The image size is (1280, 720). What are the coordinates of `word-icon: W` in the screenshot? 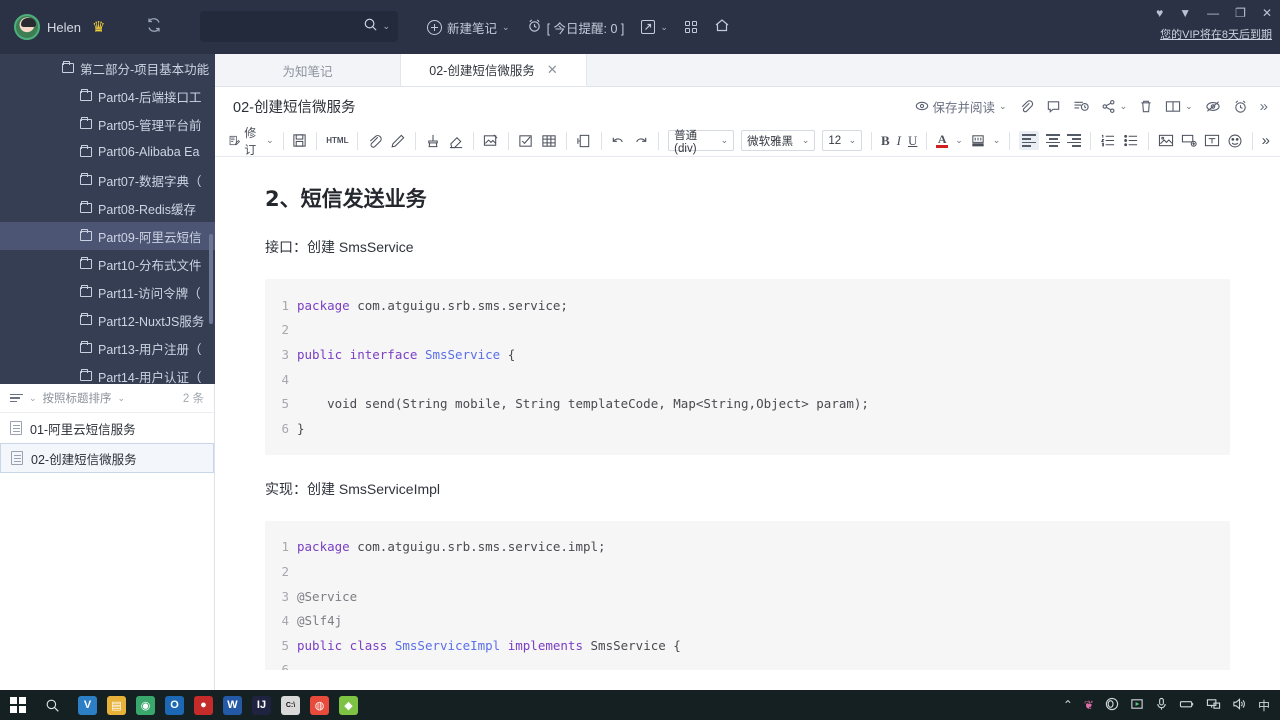 It's located at (232, 705).